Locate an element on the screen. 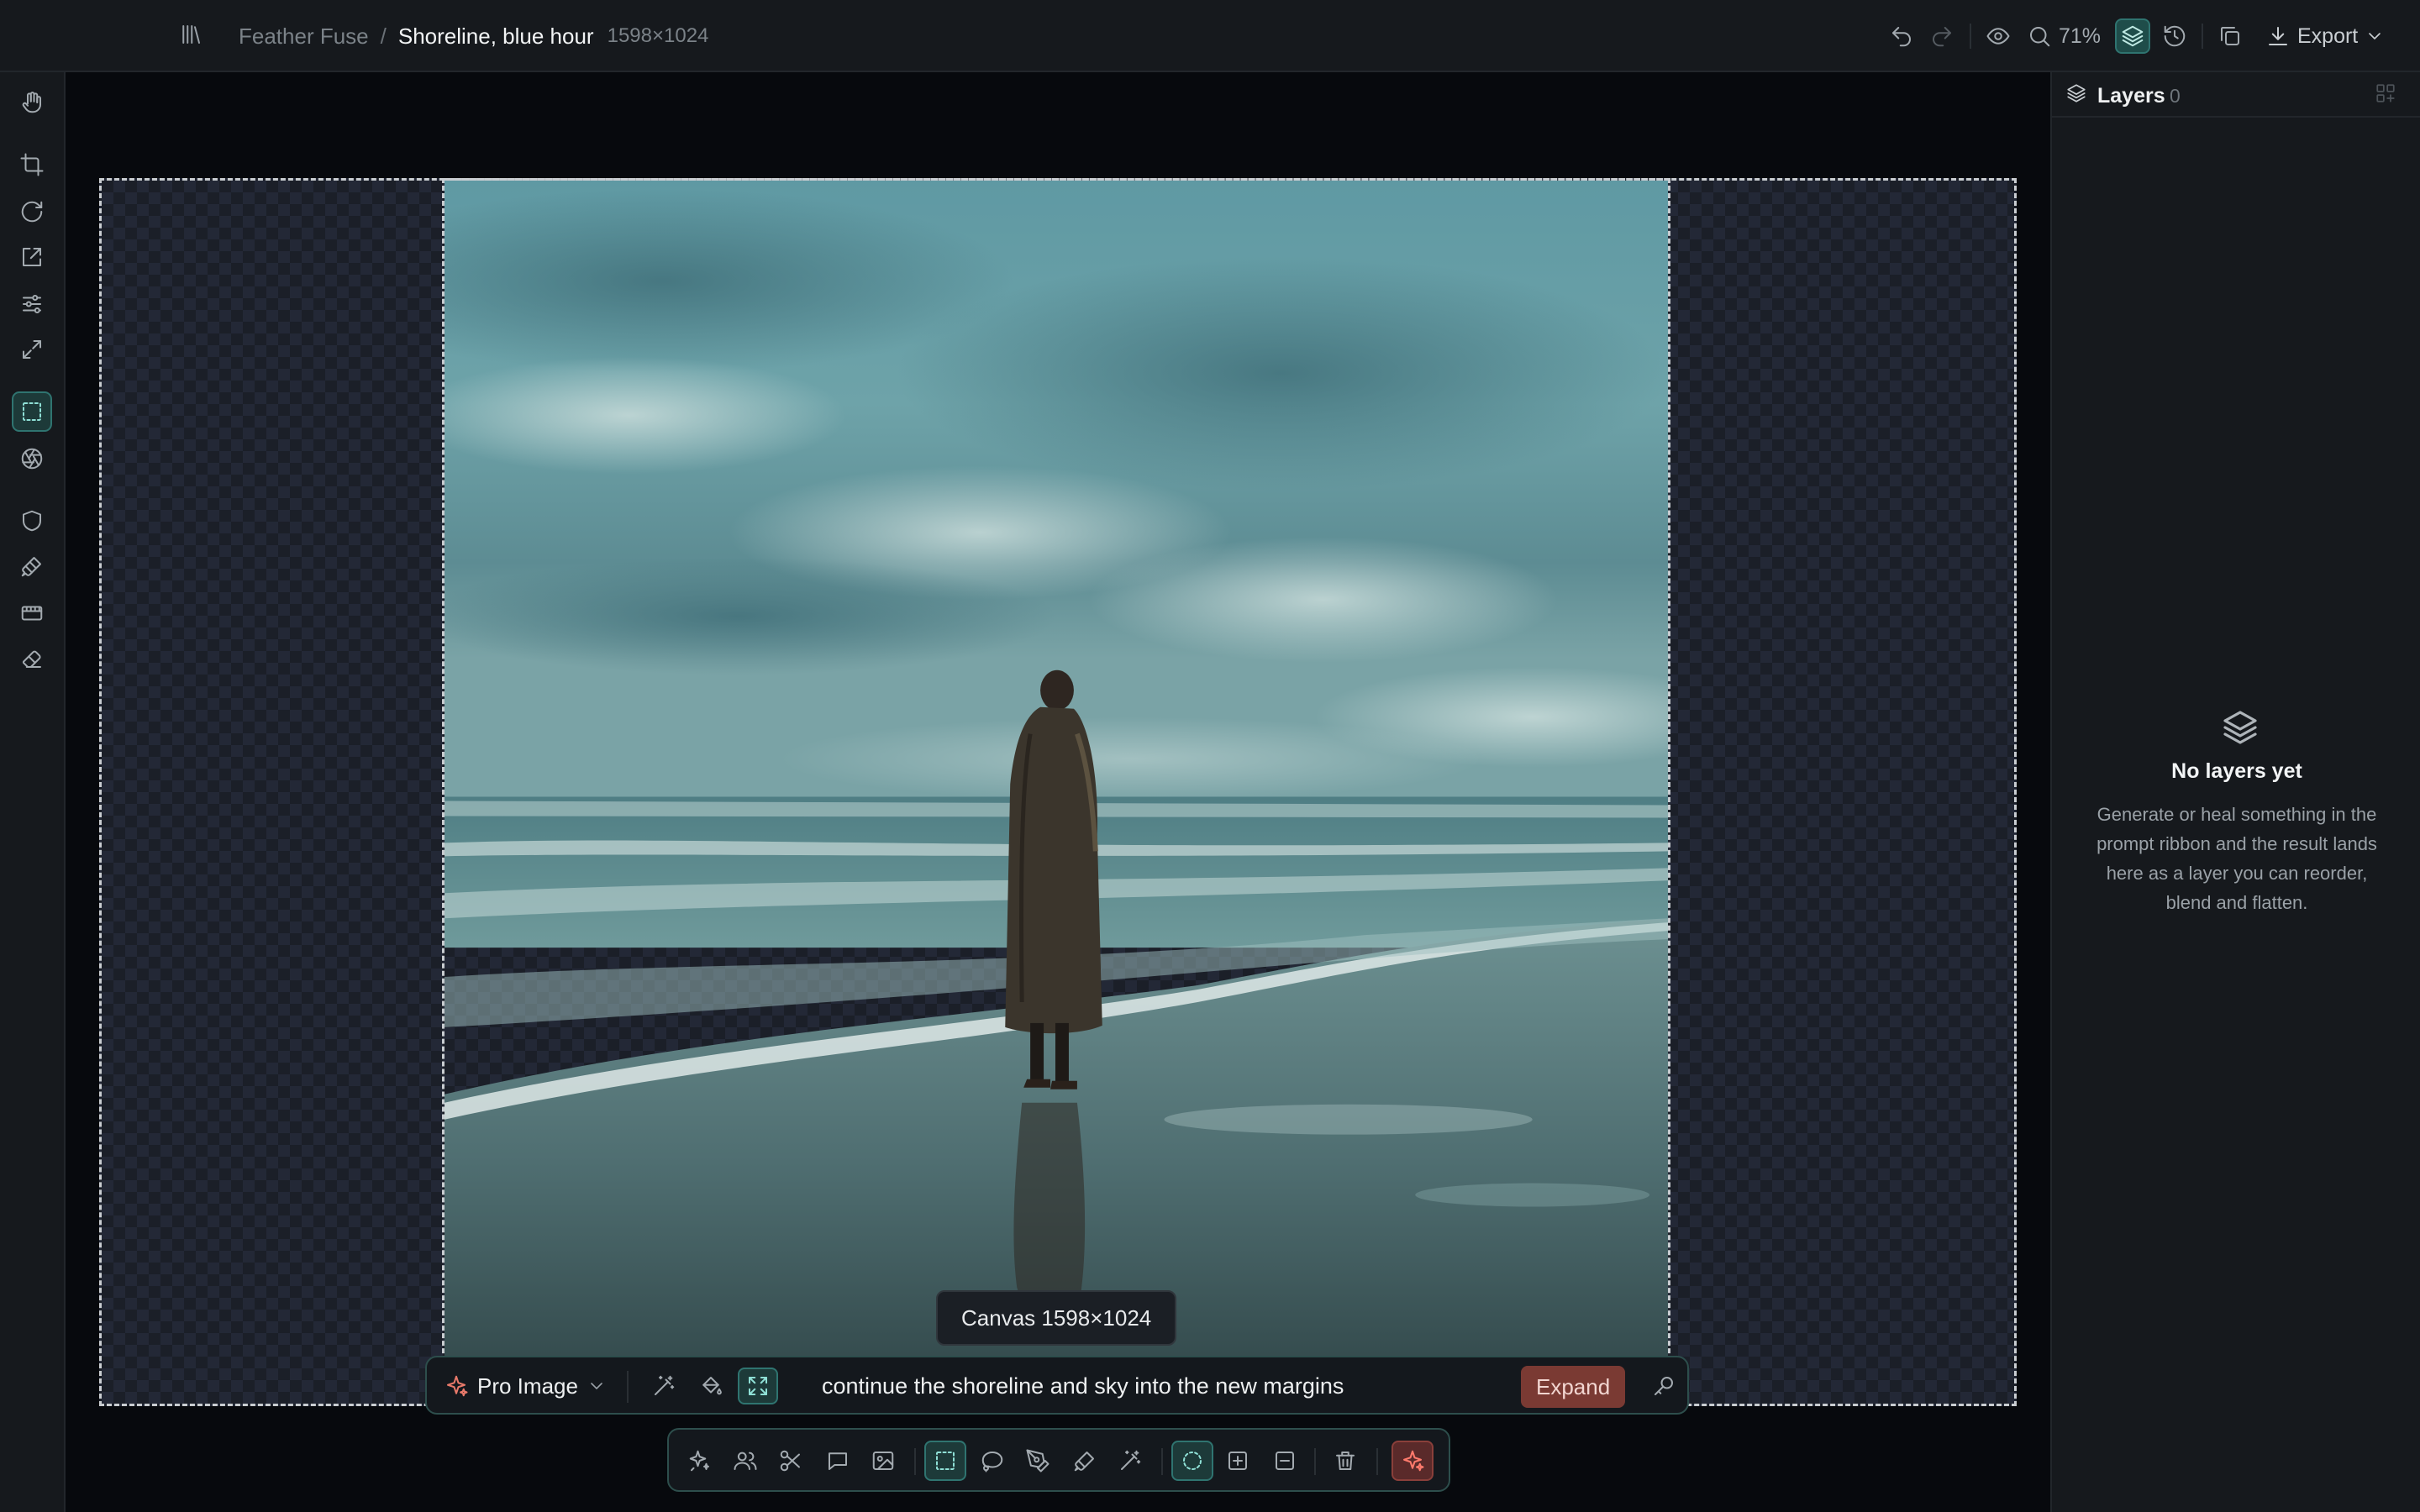 The height and width of the screenshot is (1512, 2420). model-selector: Pro Image is located at coordinates (525, 1386).